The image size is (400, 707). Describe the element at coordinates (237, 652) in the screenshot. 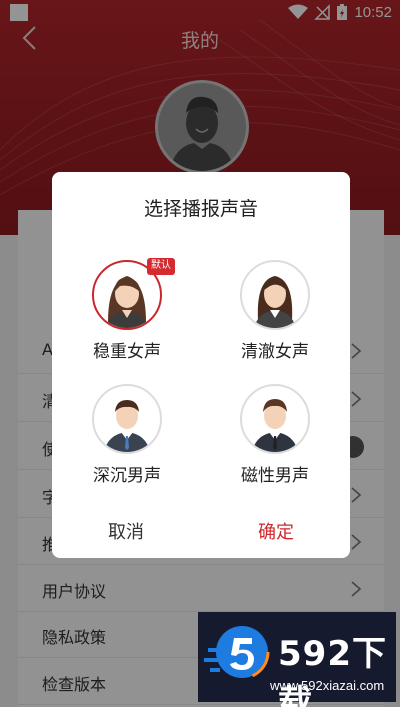

I see `watermark-badge-icon` at that location.